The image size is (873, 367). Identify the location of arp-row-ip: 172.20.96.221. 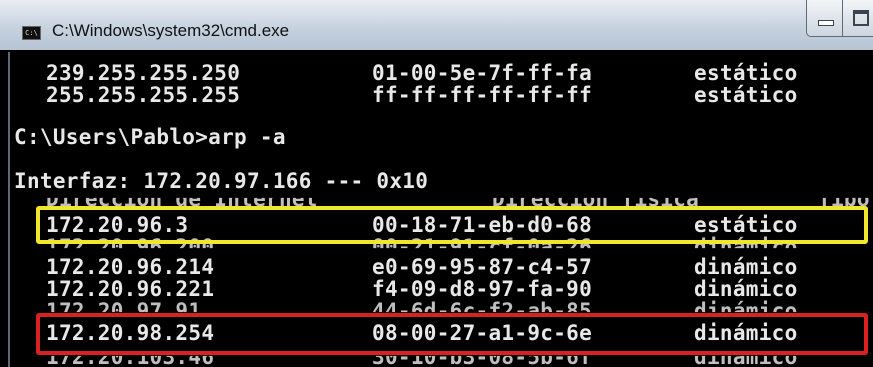
(130, 289).